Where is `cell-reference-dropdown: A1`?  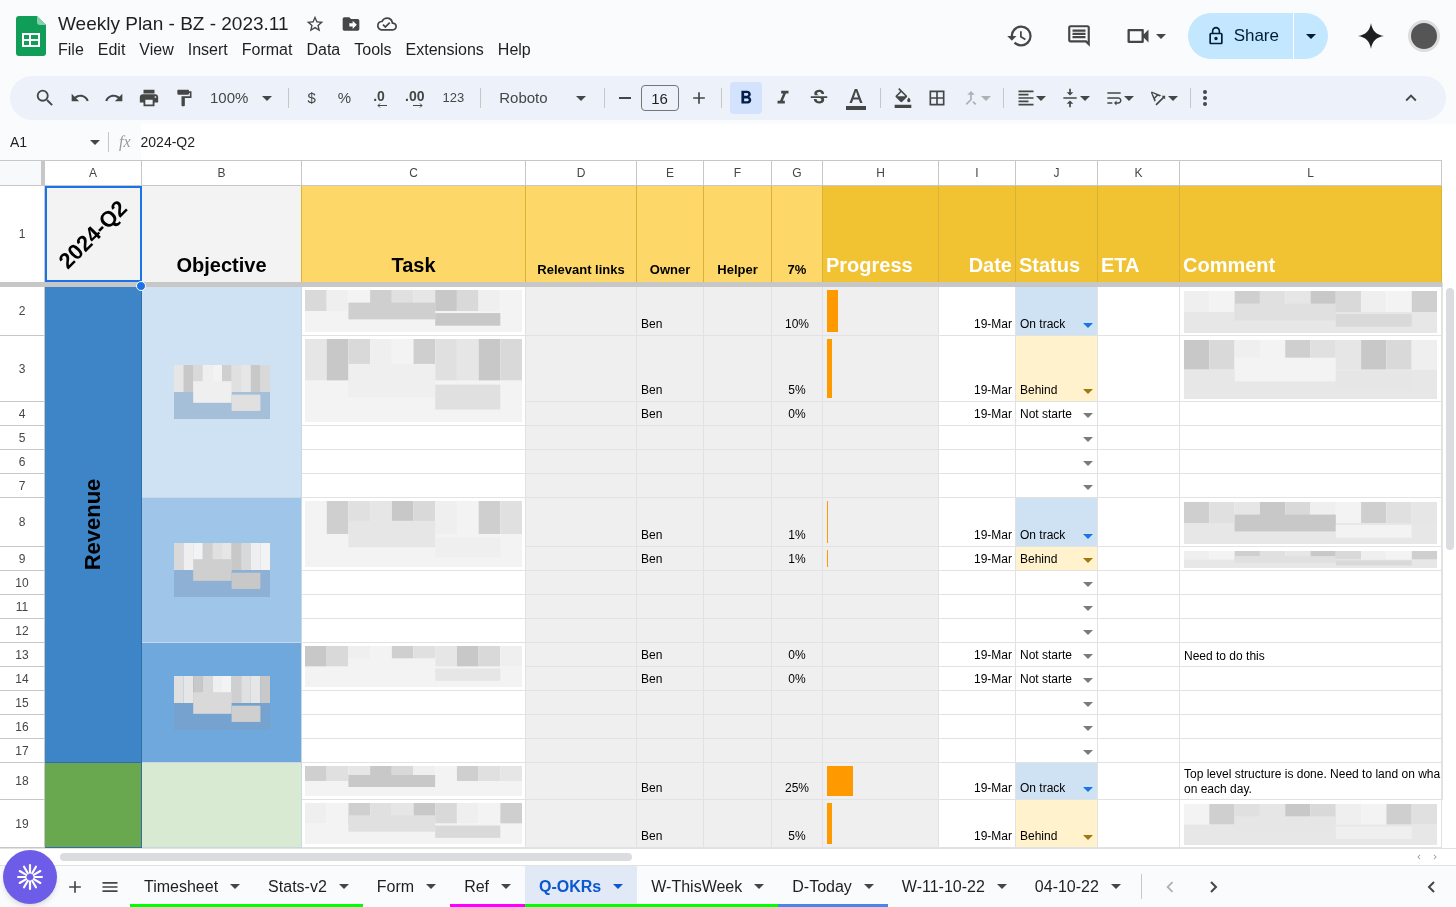 cell-reference-dropdown: A1 is located at coordinates (54, 142).